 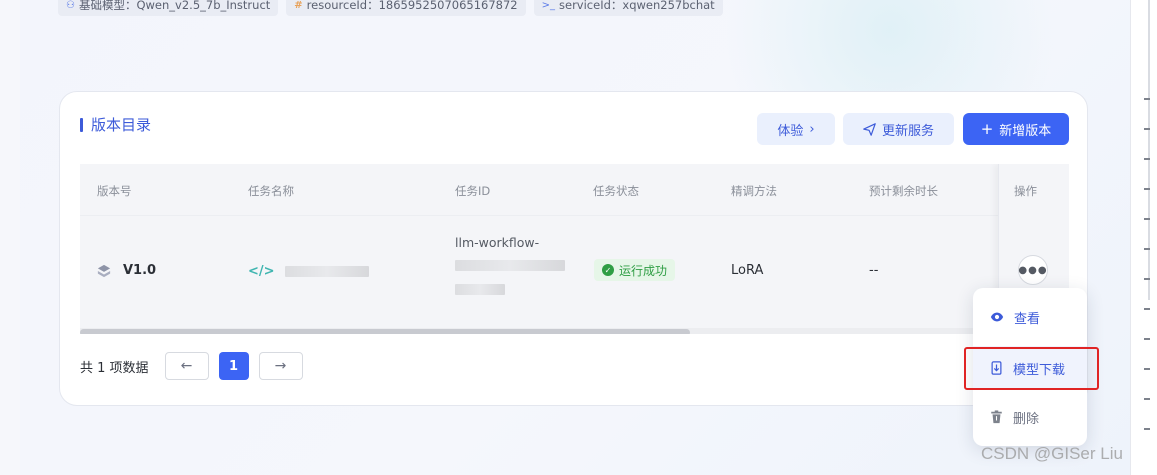 What do you see at coordinates (874, 270) in the screenshot?
I see `remaining-cell: --` at bounding box center [874, 270].